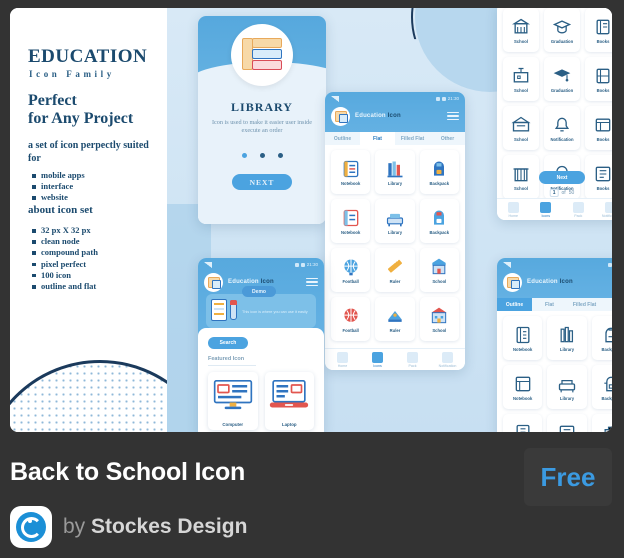  What do you see at coordinates (72, 74) in the screenshot?
I see `promo-brand-subtitle: Icon Family` at bounding box center [72, 74].